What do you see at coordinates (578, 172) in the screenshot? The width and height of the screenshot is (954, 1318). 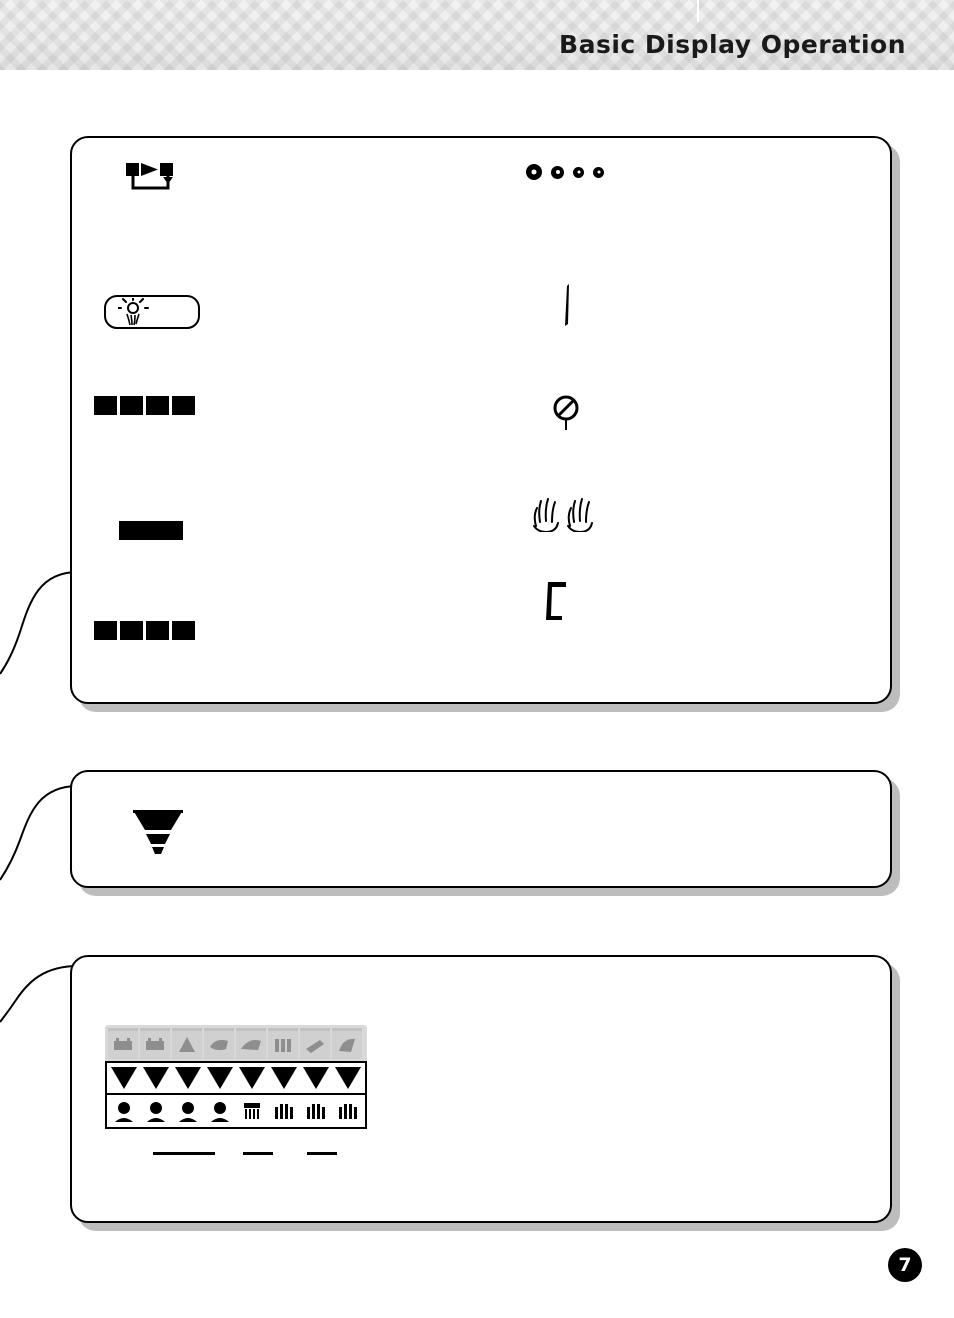 I see `dot-small` at bounding box center [578, 172].